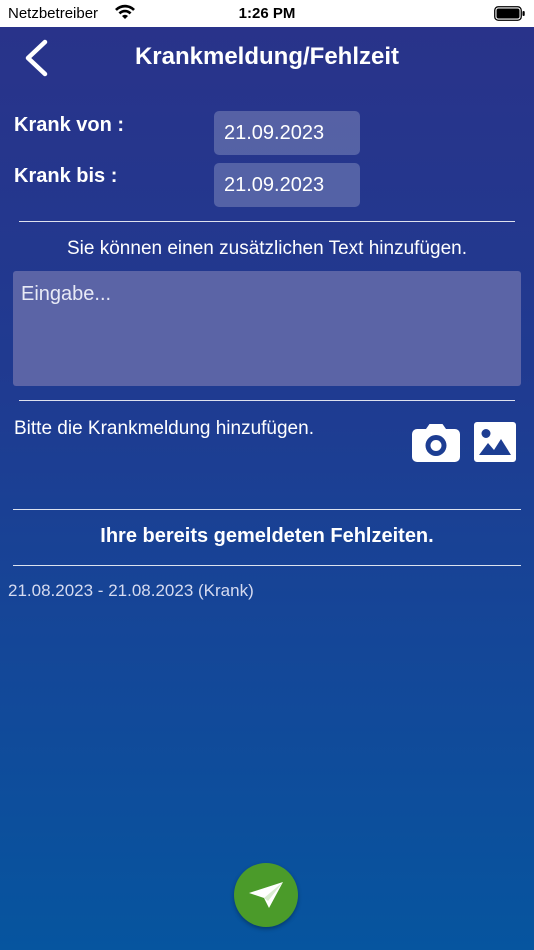 This screenshot has height=950, width=534. I want to click on page-title: Krankmeldung/Fehlzeit, so click(267, 56).